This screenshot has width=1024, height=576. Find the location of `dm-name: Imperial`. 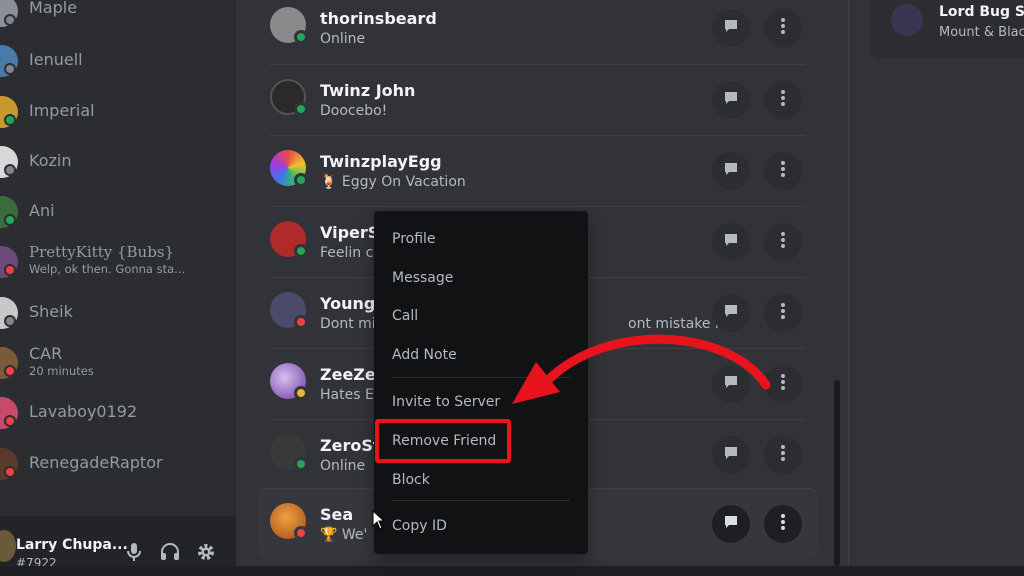

dm-name: Imperial is located at coordinates (62, 110).